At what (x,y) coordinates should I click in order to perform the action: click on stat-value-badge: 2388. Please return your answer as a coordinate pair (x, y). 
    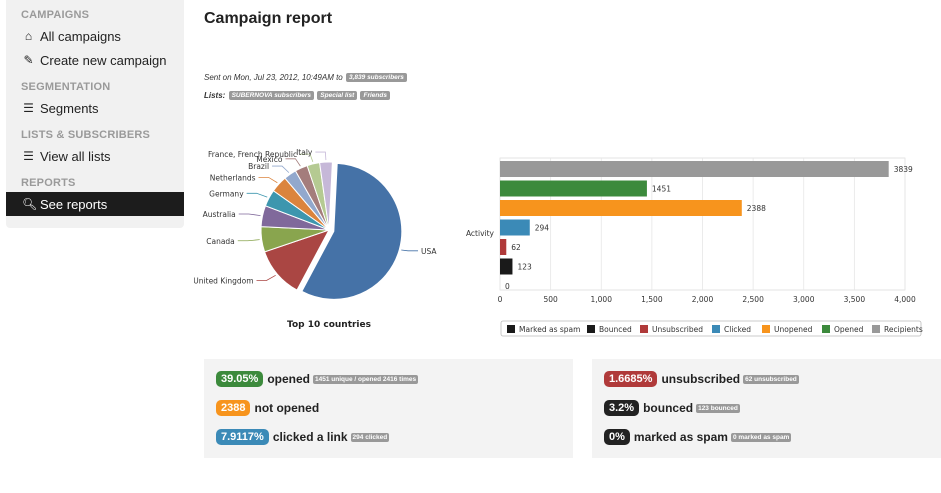
    Looking at the image, I should click on (233, 408).